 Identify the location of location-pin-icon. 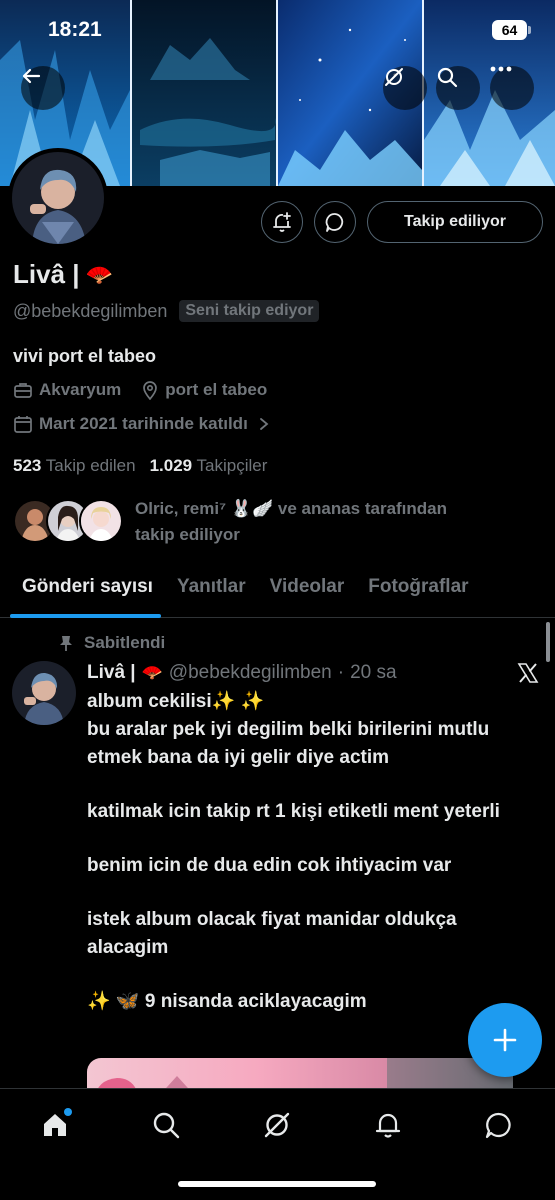
(150, 390).